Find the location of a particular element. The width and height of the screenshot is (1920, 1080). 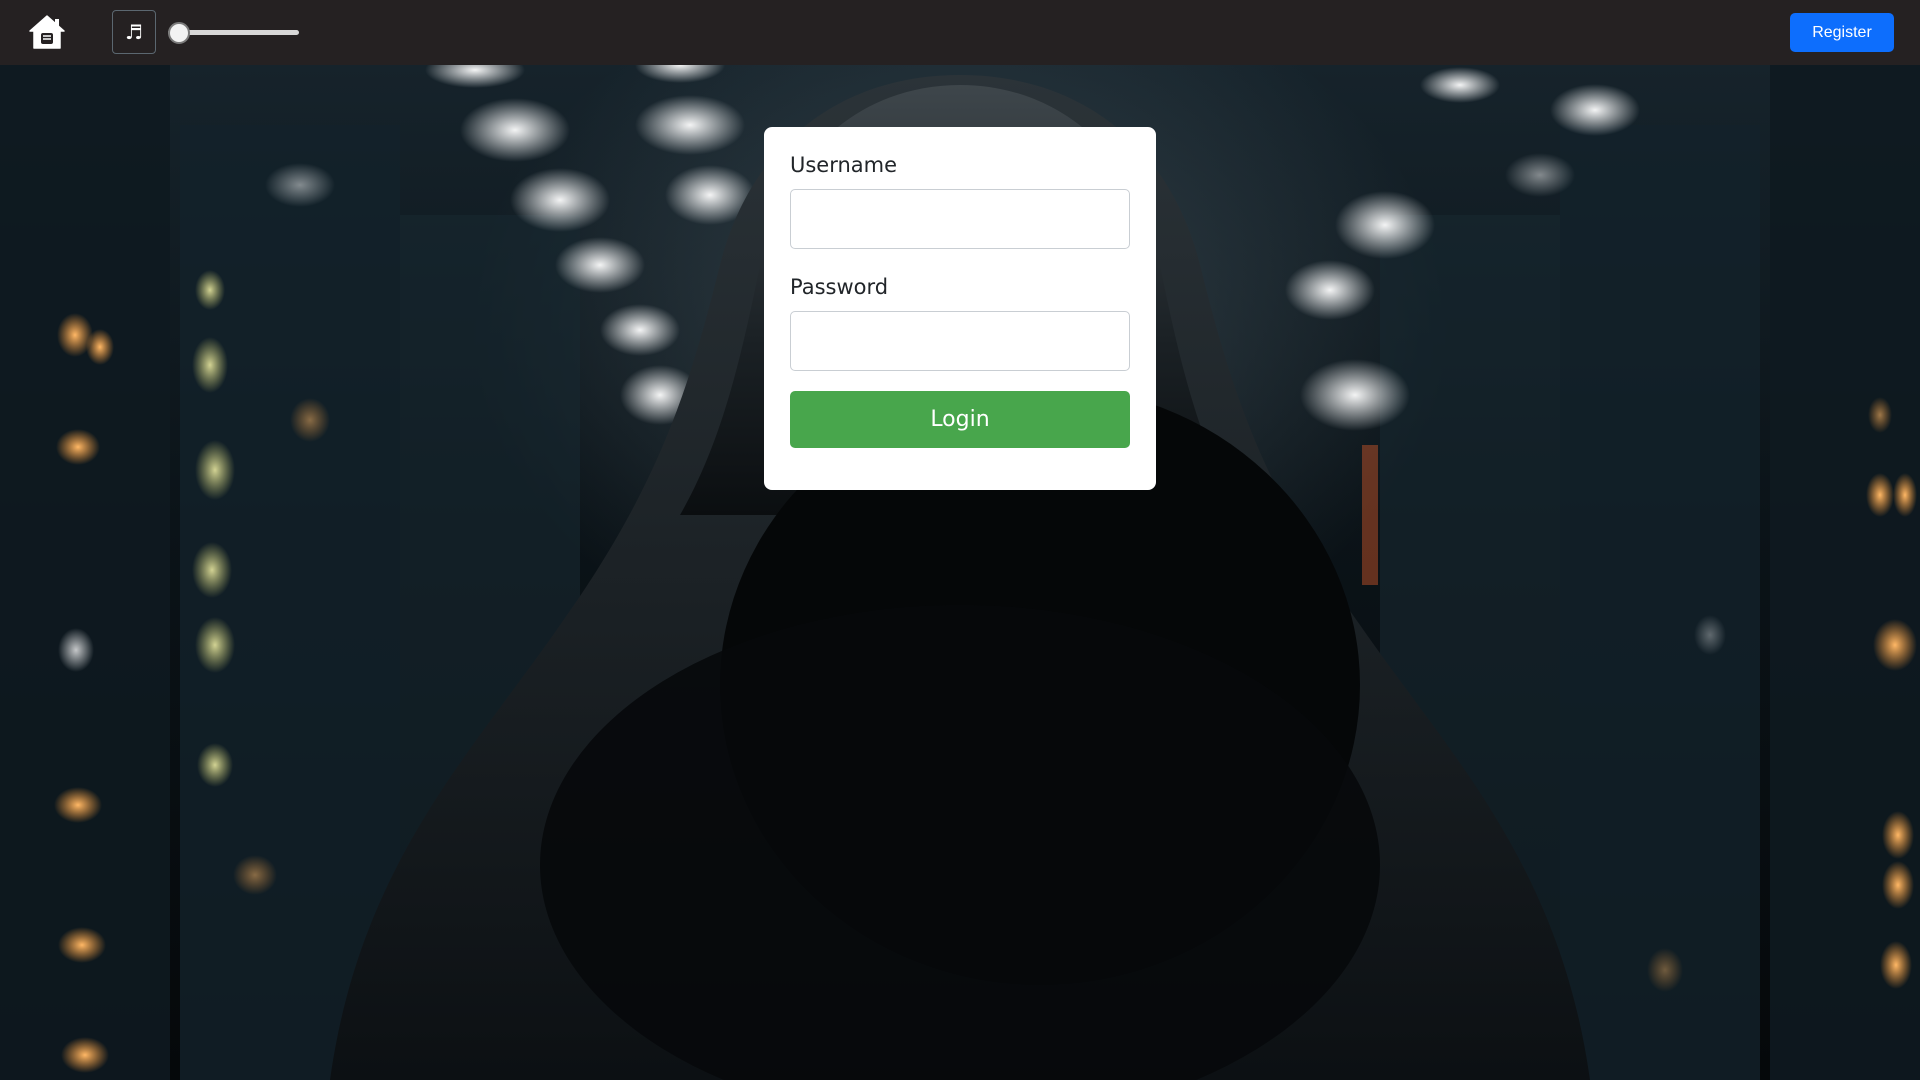

music-note-icon: ♬ is located at coordinates (134, 32).